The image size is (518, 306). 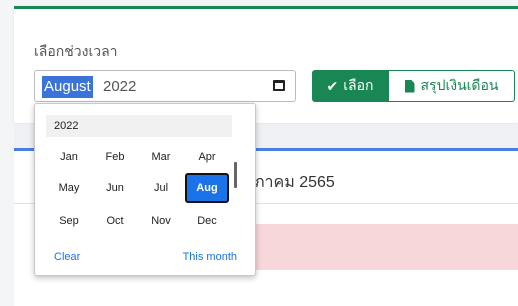 I want to click on picker-scrollbar, so click(x=235, y=175).